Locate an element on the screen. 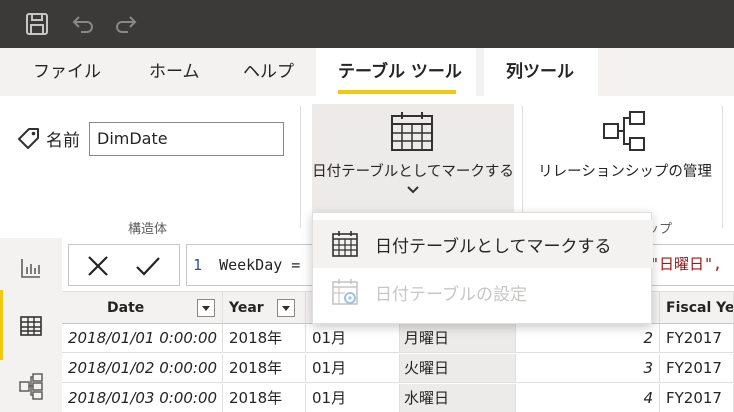 The height and width of the screenshot is (412, 734). column-header-fiscal-year: Fiscal Year is located at coordinates (697, 308).